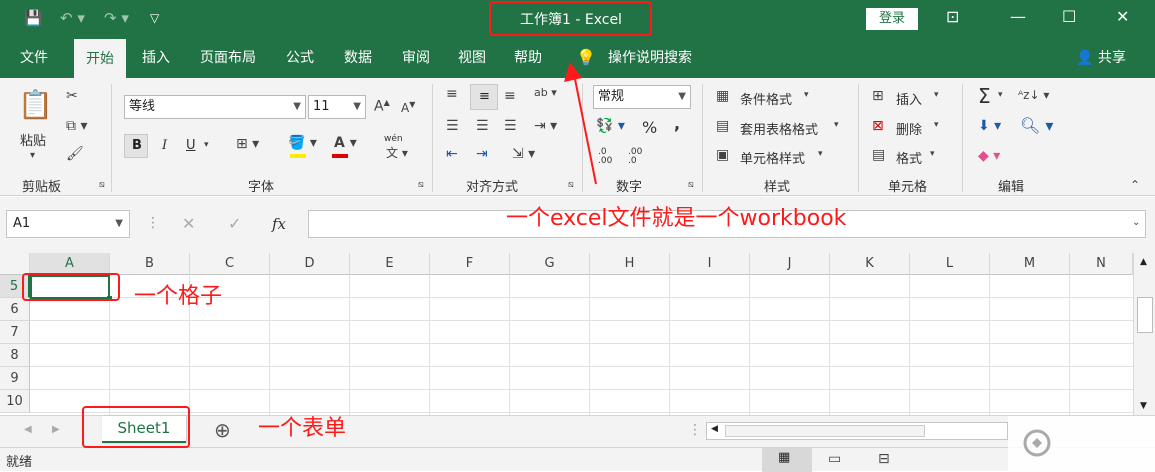  Describe the element at coordinates (408, 107) in the screenshot. I see `shrink-font-icon: A▼` at that location.